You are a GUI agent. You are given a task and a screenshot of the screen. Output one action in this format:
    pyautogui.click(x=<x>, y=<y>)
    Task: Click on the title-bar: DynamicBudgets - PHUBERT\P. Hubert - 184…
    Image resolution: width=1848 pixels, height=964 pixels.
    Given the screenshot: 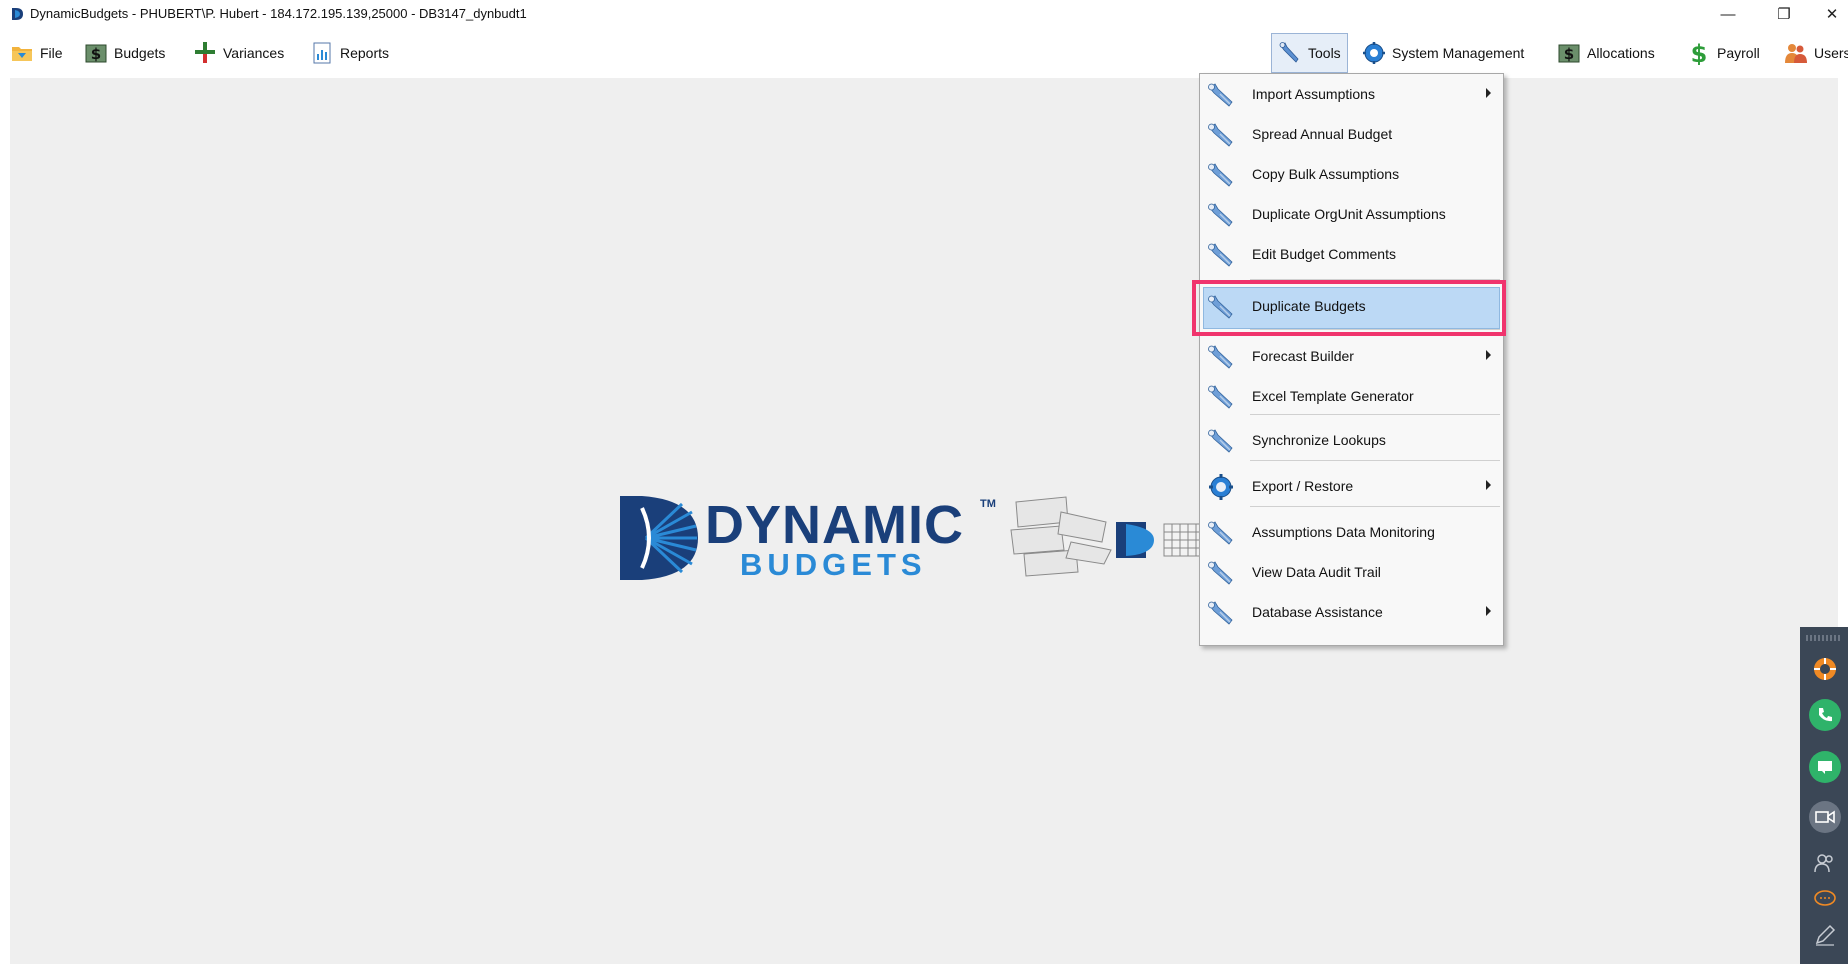 What is the action you would take?
    pyautogui.click(x=924, y=14)
    